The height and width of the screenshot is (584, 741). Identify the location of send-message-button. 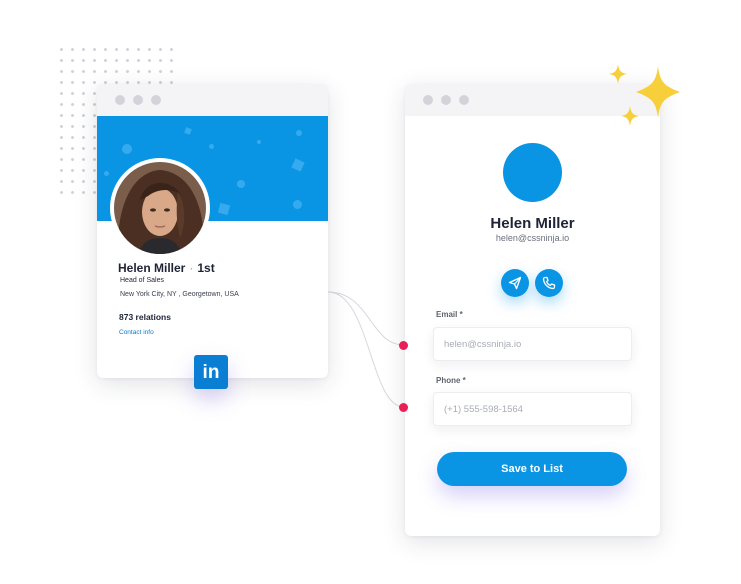
(515, 283).